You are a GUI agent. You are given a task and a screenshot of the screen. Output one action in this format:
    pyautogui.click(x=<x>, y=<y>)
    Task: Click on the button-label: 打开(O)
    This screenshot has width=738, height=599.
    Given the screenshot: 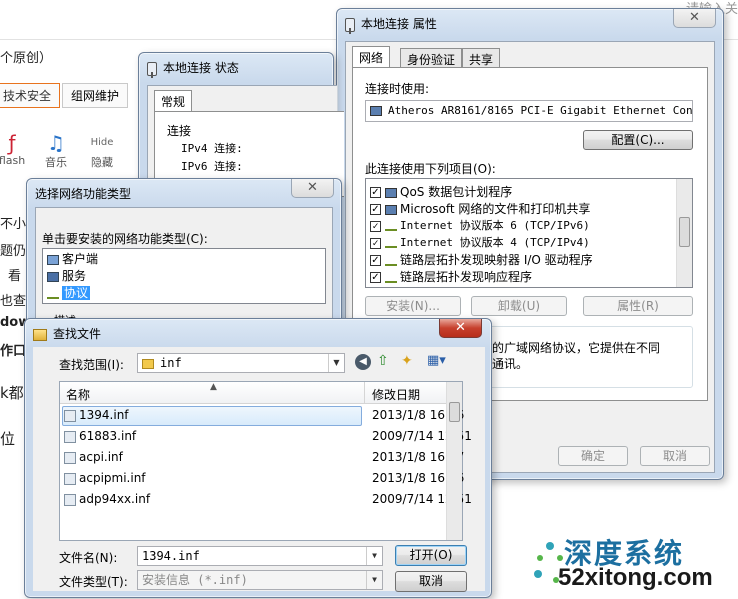 What is the action you would take?
    pyautogui.click(x=431, y=555)
    